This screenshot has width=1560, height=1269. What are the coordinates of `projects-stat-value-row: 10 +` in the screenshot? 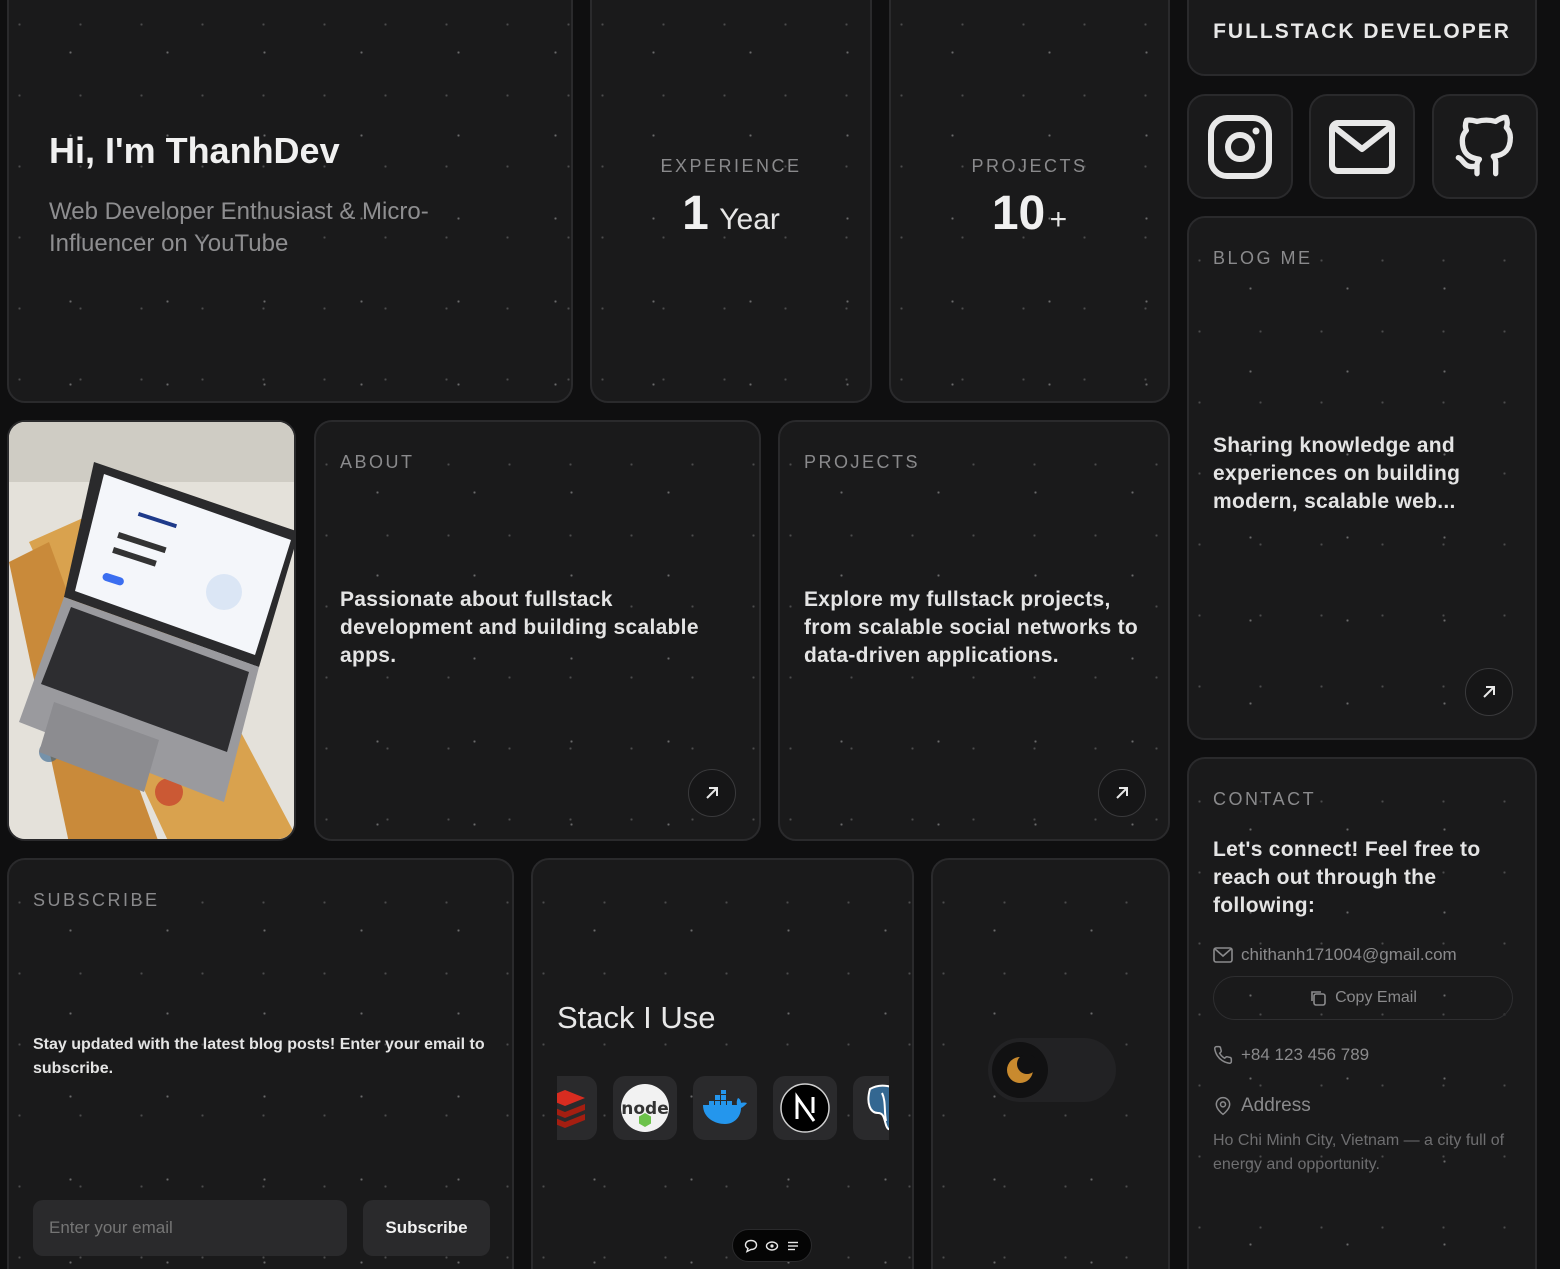 It's located at (1029, 213).